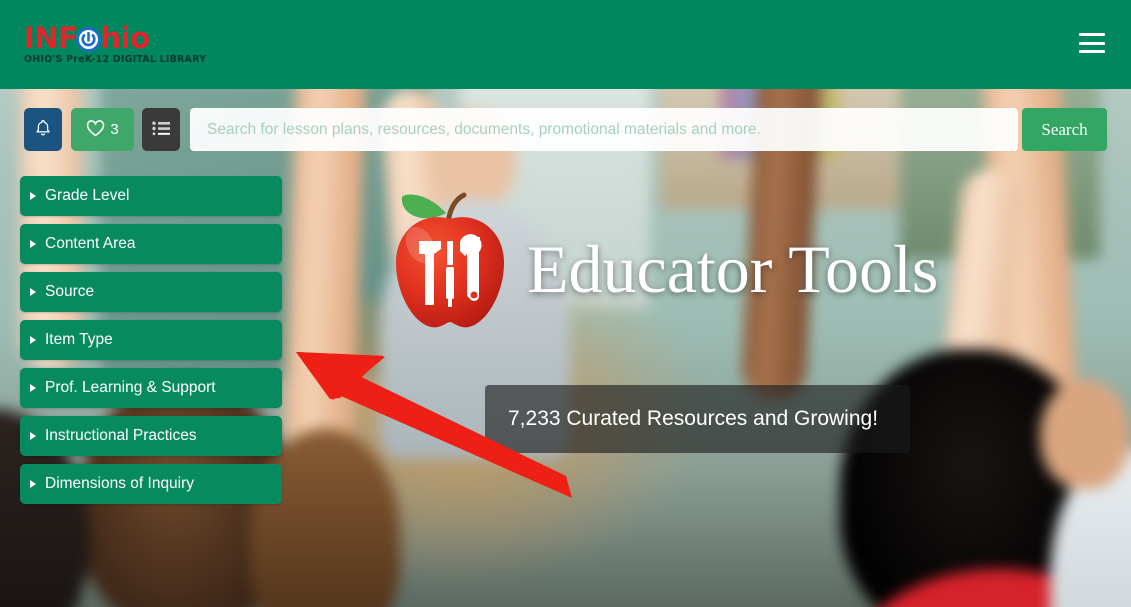 The image size is (1131, 607). What do you see at coordinates (90, 243) in the screenshot?
I see `facet-label: Content Area` at bounding box center [90, 243].